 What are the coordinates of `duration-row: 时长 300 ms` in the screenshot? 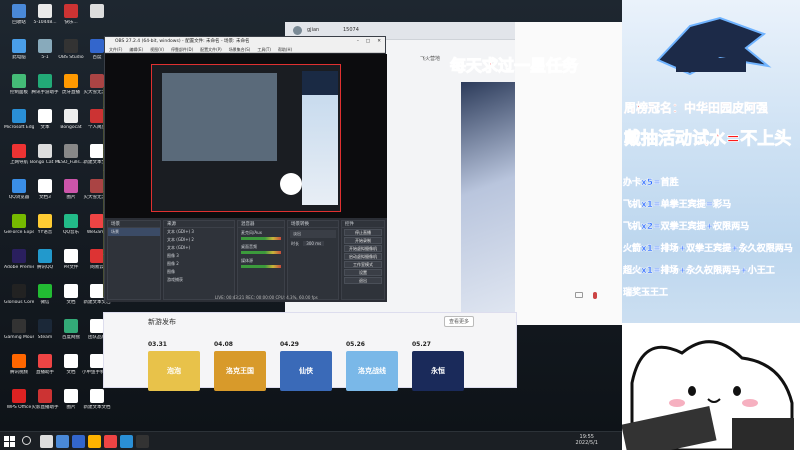 It's located at (313, 244).